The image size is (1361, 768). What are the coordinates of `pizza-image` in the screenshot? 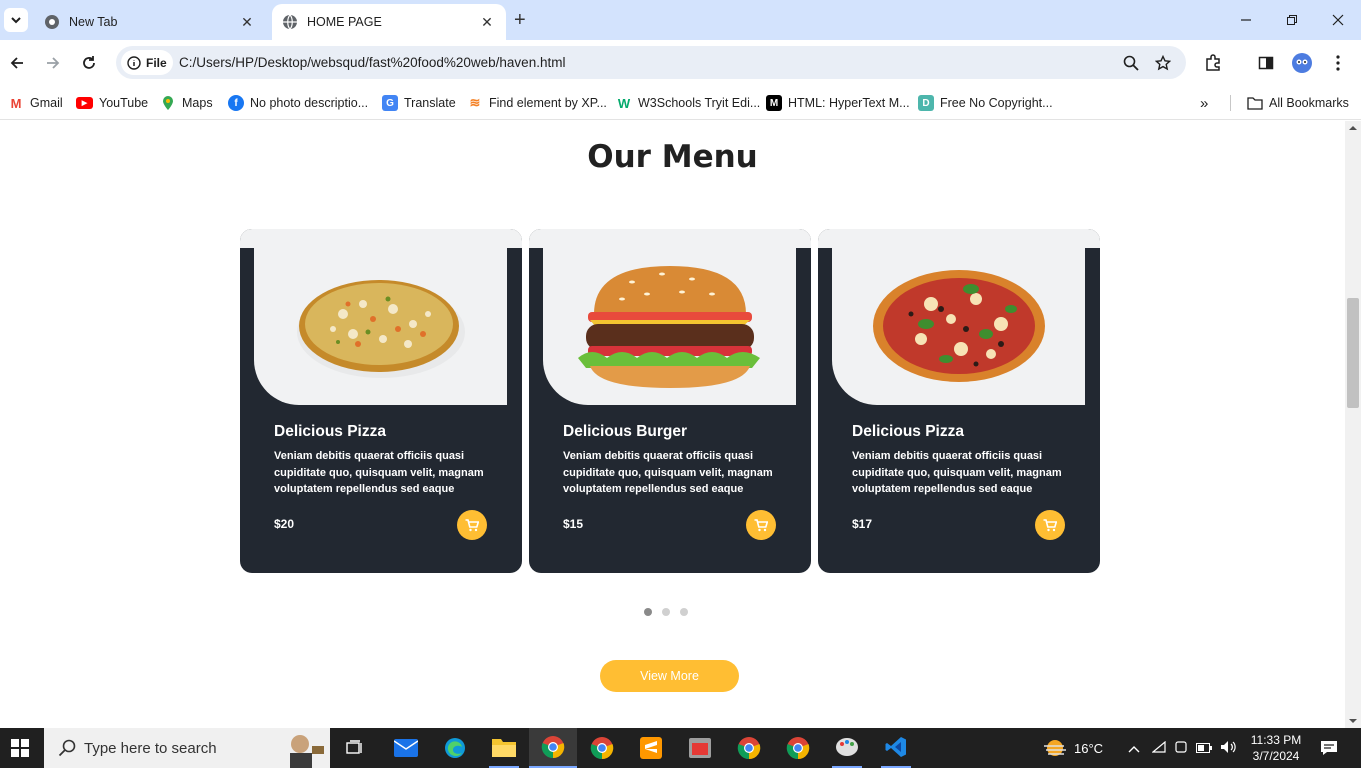 It's located at (958, 326).